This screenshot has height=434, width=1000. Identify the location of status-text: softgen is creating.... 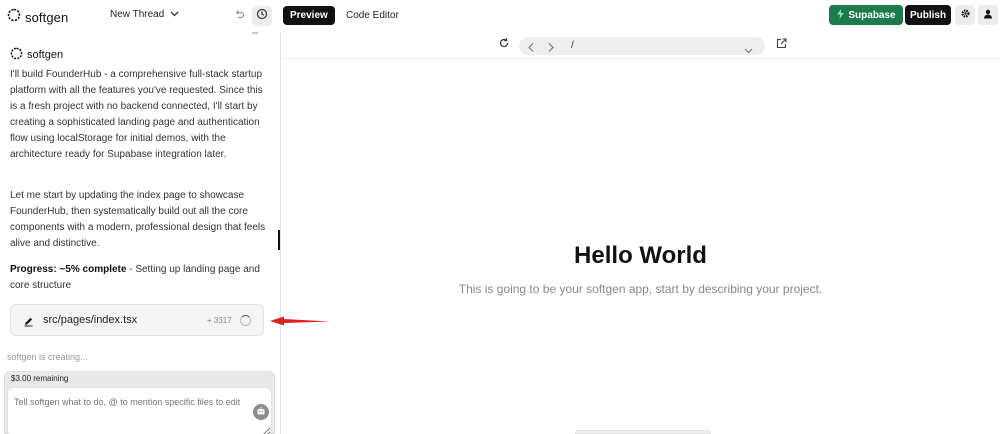
(47, 357).